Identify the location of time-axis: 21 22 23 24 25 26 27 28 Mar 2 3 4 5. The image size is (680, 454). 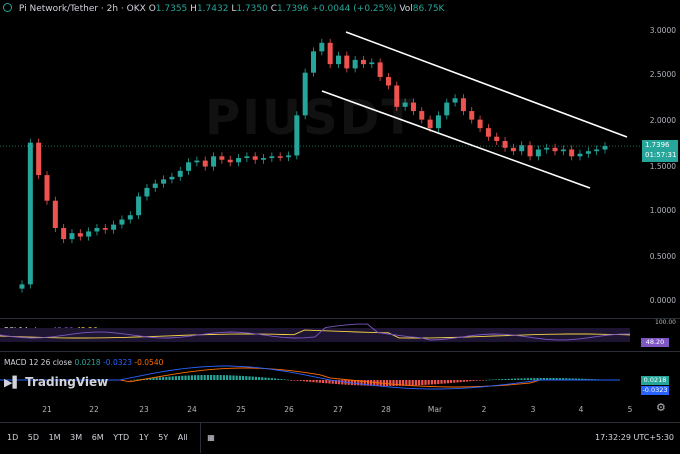
(320, 410).